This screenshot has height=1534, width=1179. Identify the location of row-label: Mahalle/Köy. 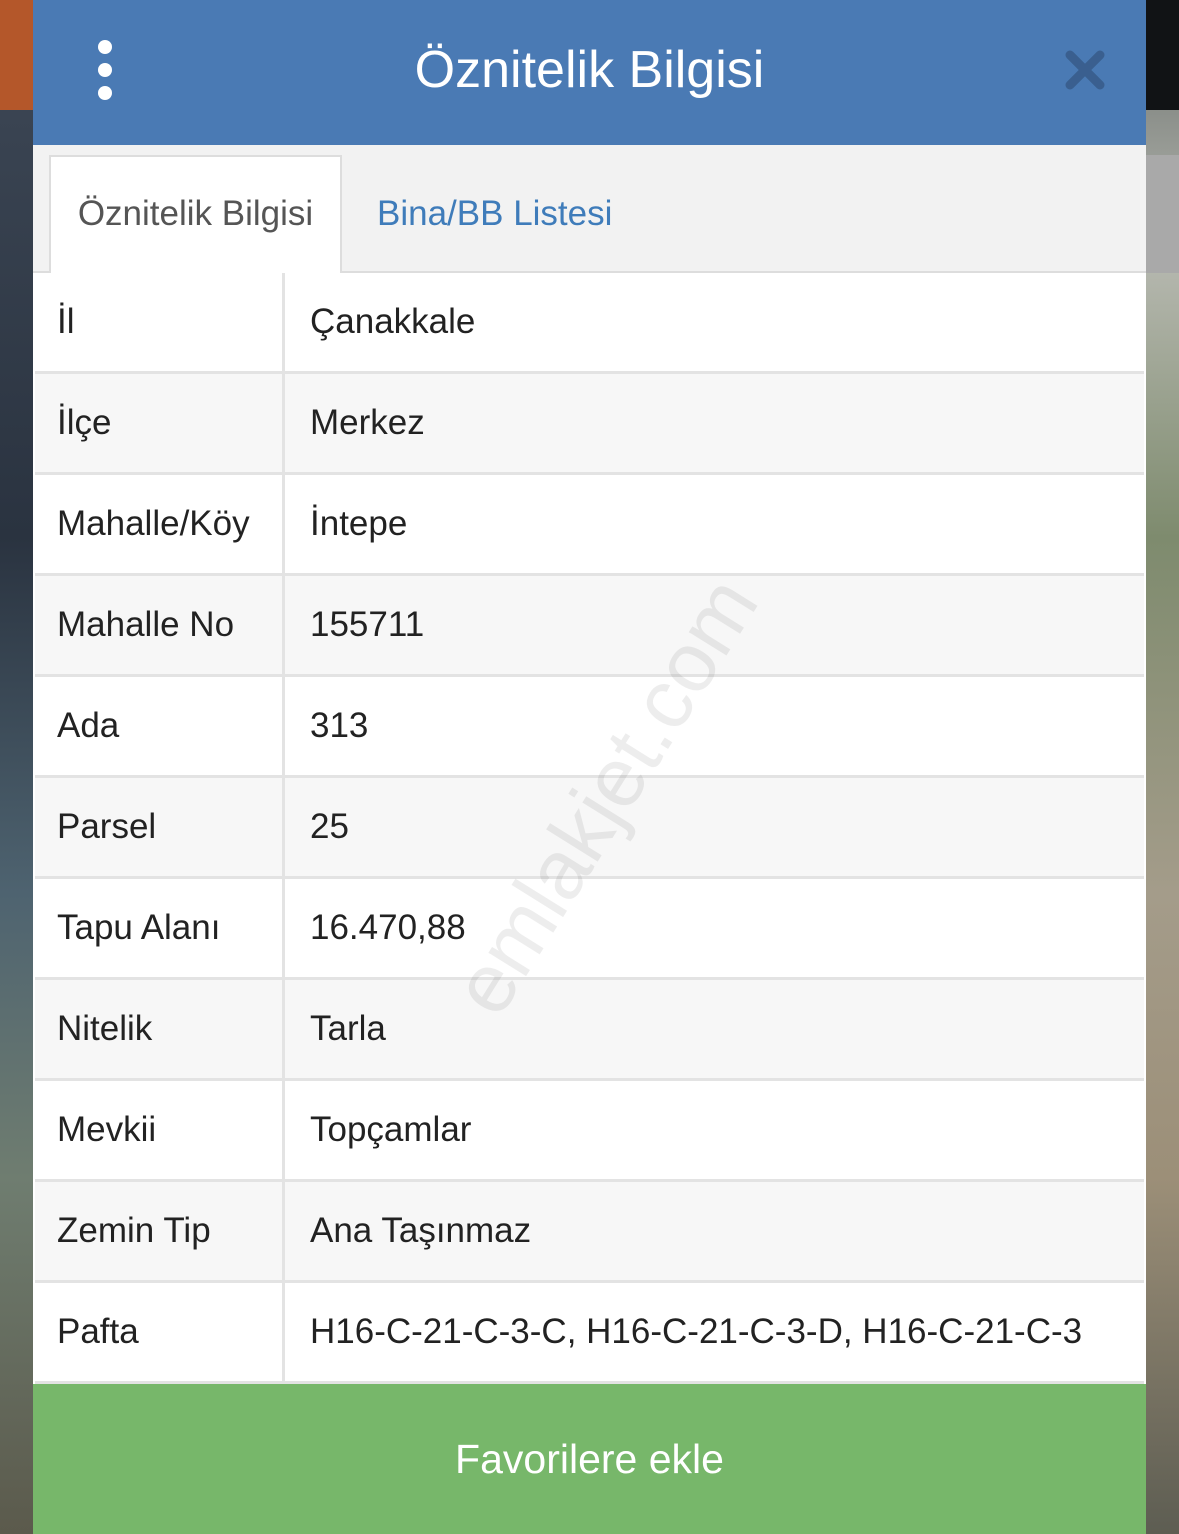
(160, 524).